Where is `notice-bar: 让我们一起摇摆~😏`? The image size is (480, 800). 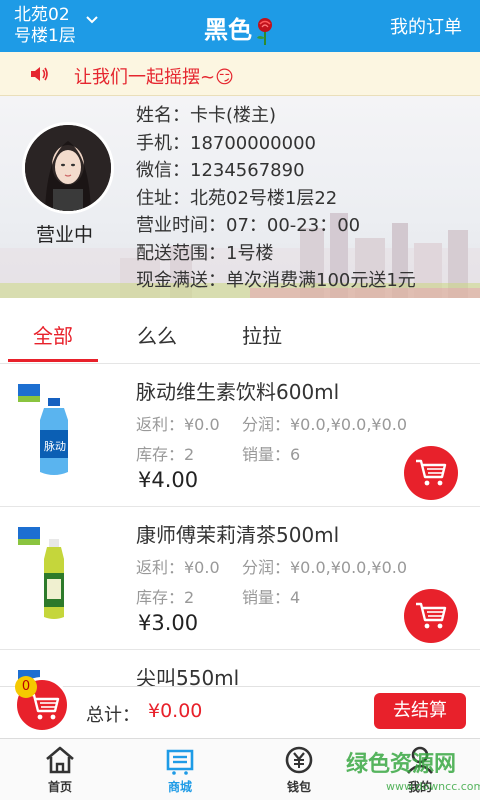 notice-bar: 让我们一起摇摆~😏 is located at coordinates (240, 74).